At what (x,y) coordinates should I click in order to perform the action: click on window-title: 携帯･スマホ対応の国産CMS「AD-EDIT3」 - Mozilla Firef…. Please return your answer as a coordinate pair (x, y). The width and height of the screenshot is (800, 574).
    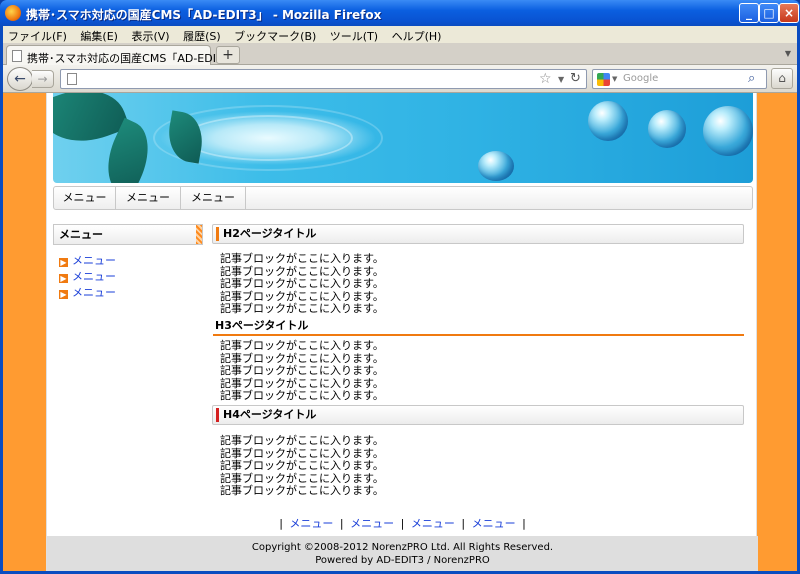
    Looking at the image, I should click on (204, 15).